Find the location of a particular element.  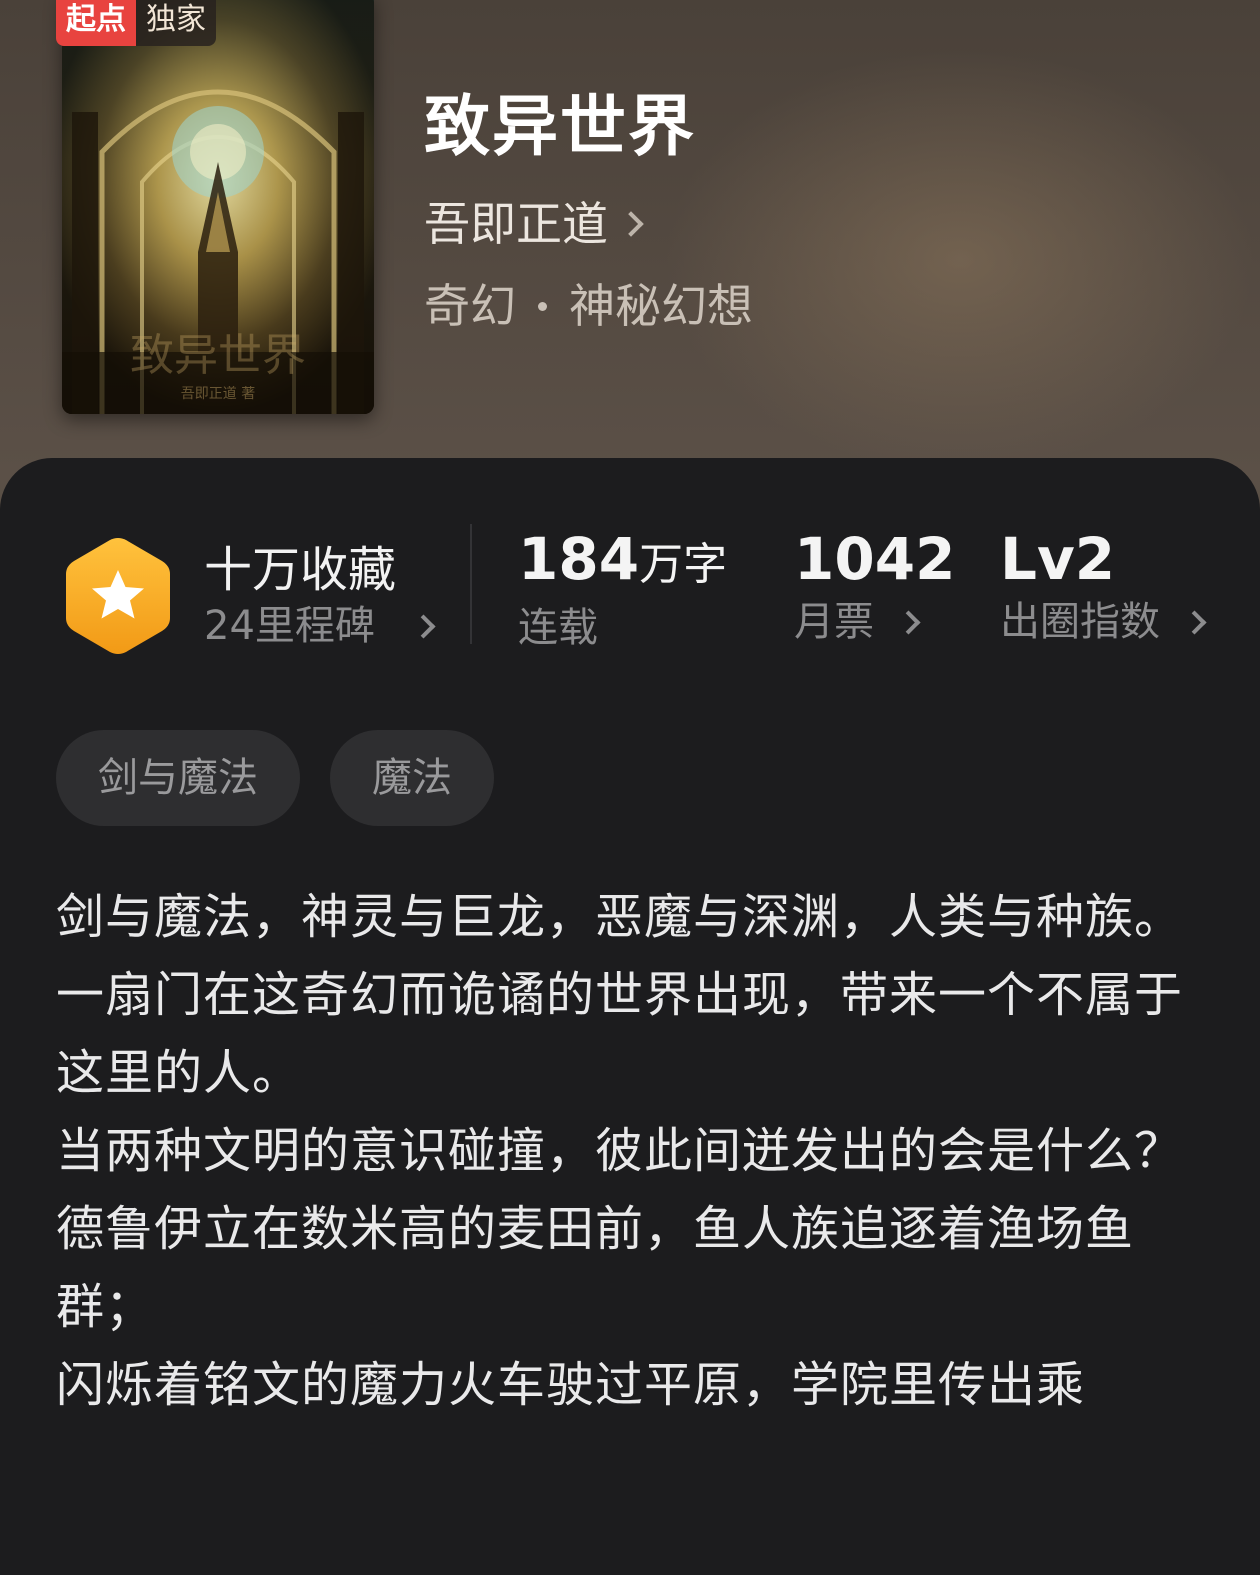

breakout-index-label: 出圈指数 is located at coordinates (1080, 622).